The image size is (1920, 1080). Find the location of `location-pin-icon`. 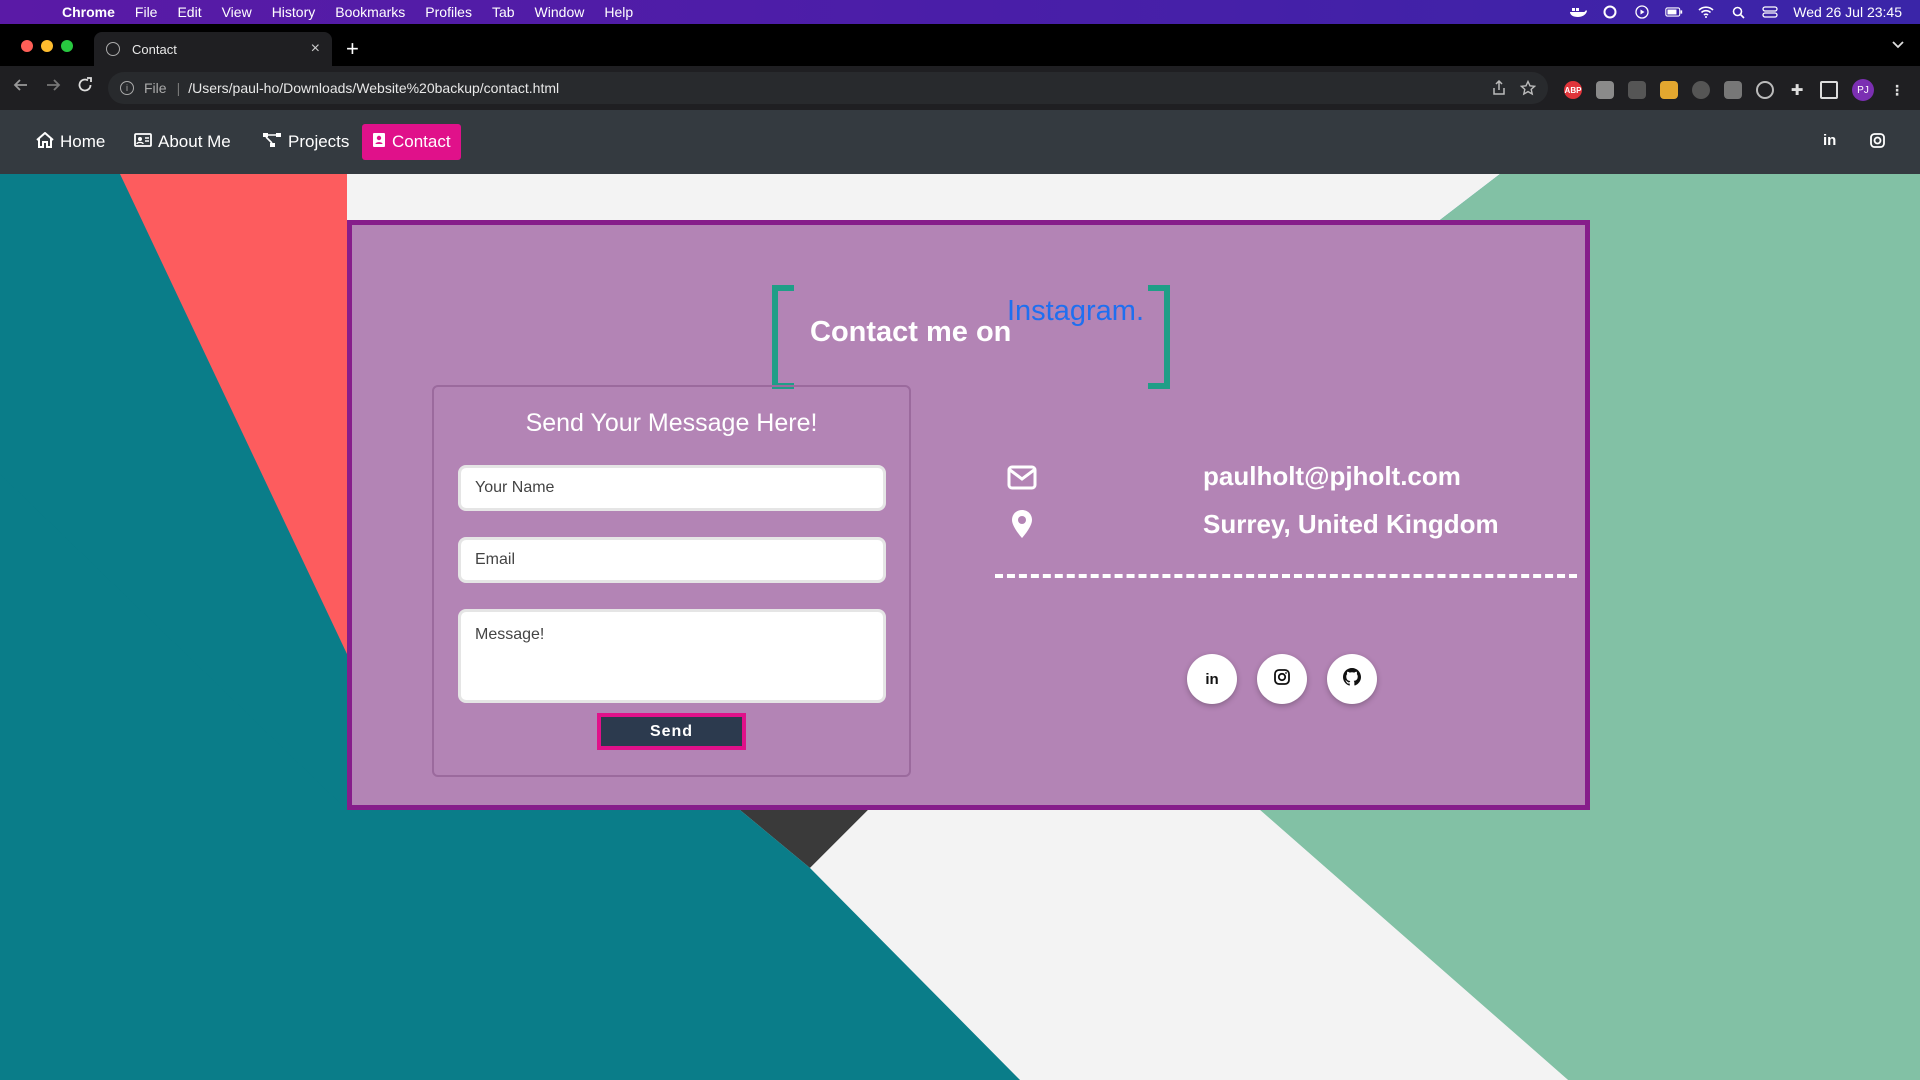

location-pin-icon is located at coordinates (1022, 524).